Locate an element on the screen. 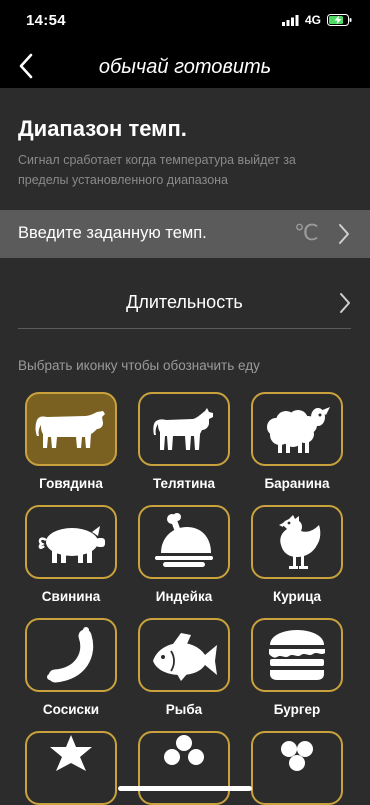 This screenshot has width=370, height=805. status-bar: 14:54 4G is located at coordinates (185, 22).